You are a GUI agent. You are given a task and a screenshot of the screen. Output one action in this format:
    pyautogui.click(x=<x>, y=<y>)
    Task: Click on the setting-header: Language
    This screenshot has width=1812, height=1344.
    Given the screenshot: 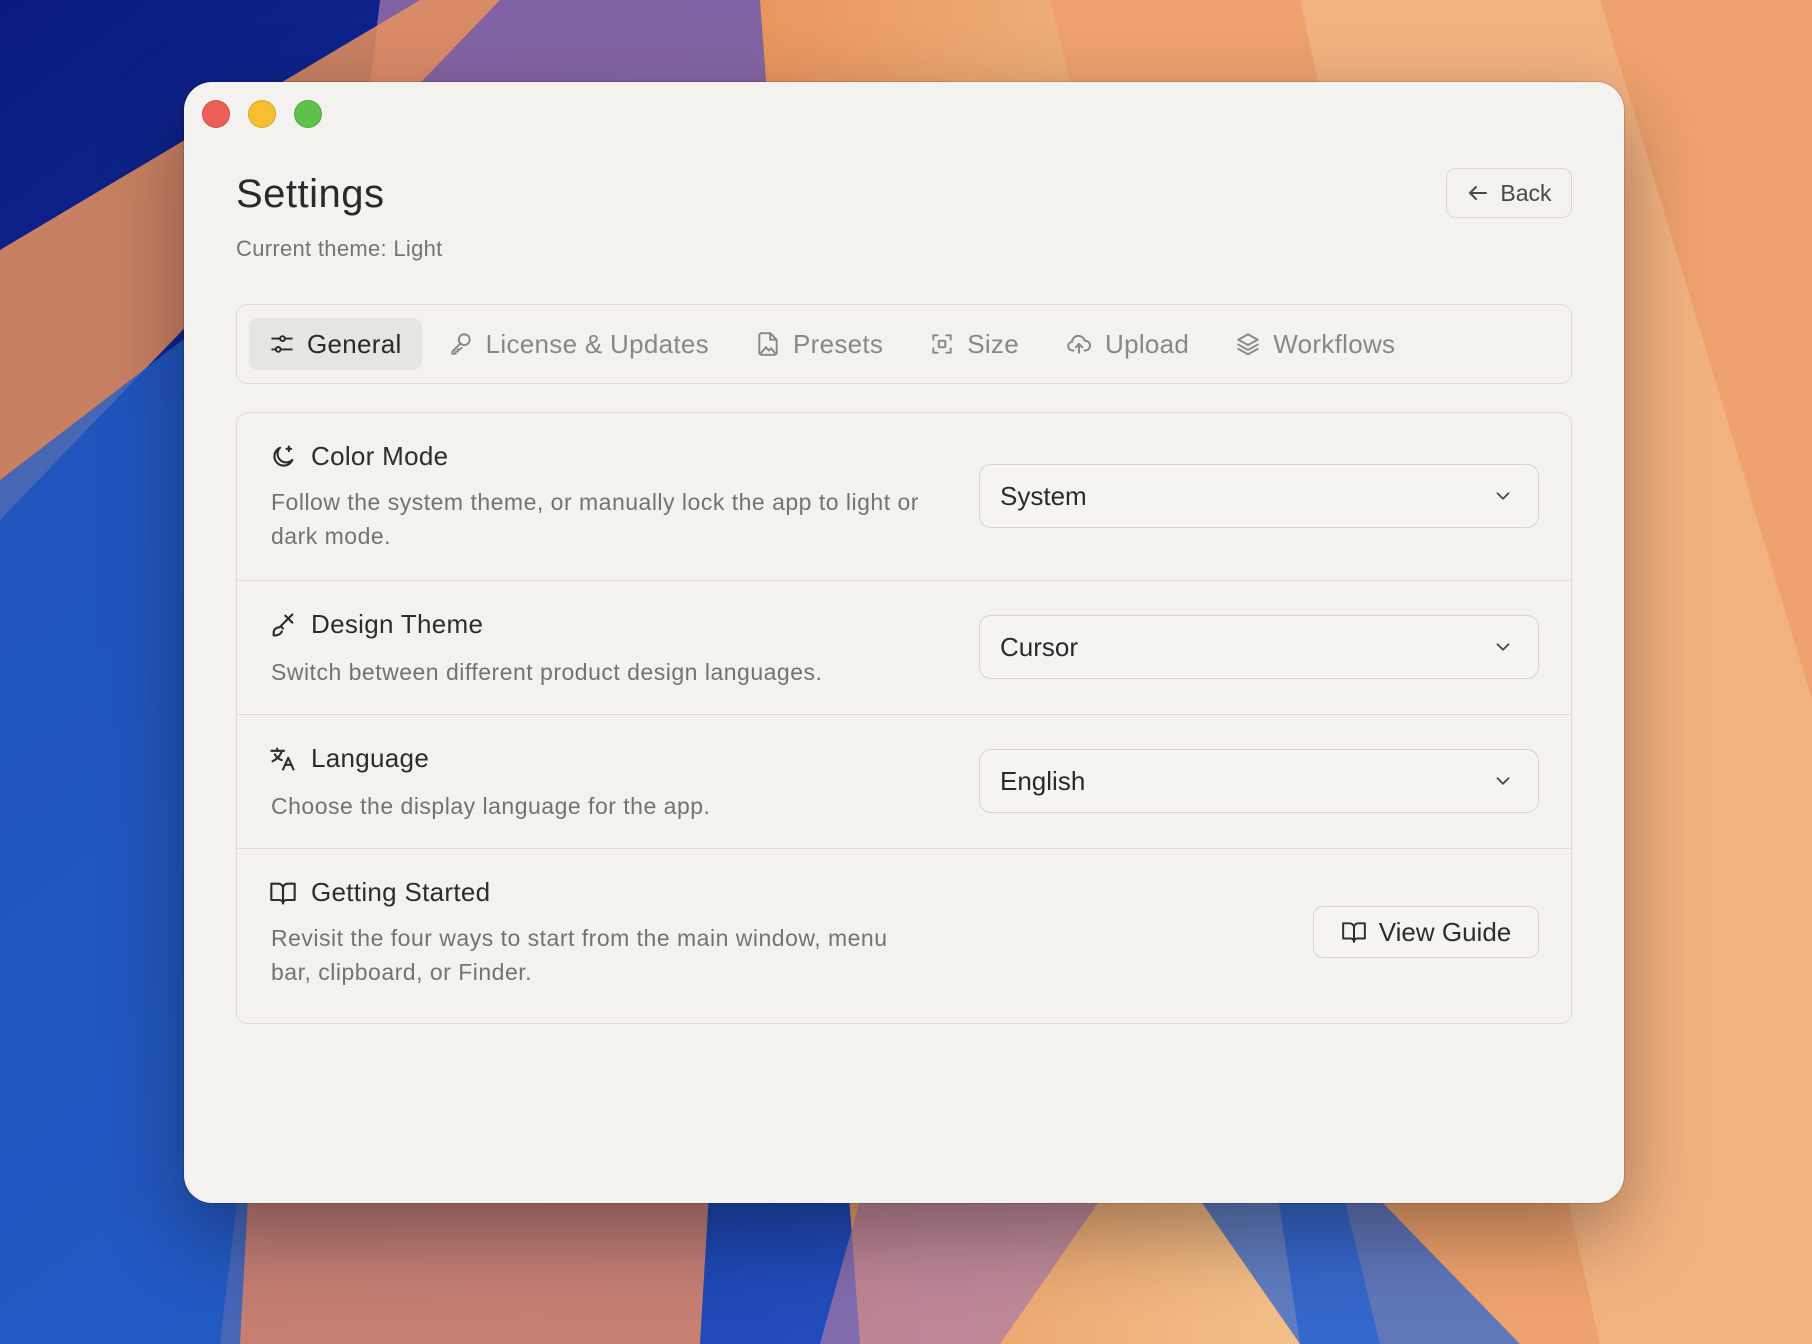 What is the action you would take?
    pyautogui.click(x=349, y=758)
    